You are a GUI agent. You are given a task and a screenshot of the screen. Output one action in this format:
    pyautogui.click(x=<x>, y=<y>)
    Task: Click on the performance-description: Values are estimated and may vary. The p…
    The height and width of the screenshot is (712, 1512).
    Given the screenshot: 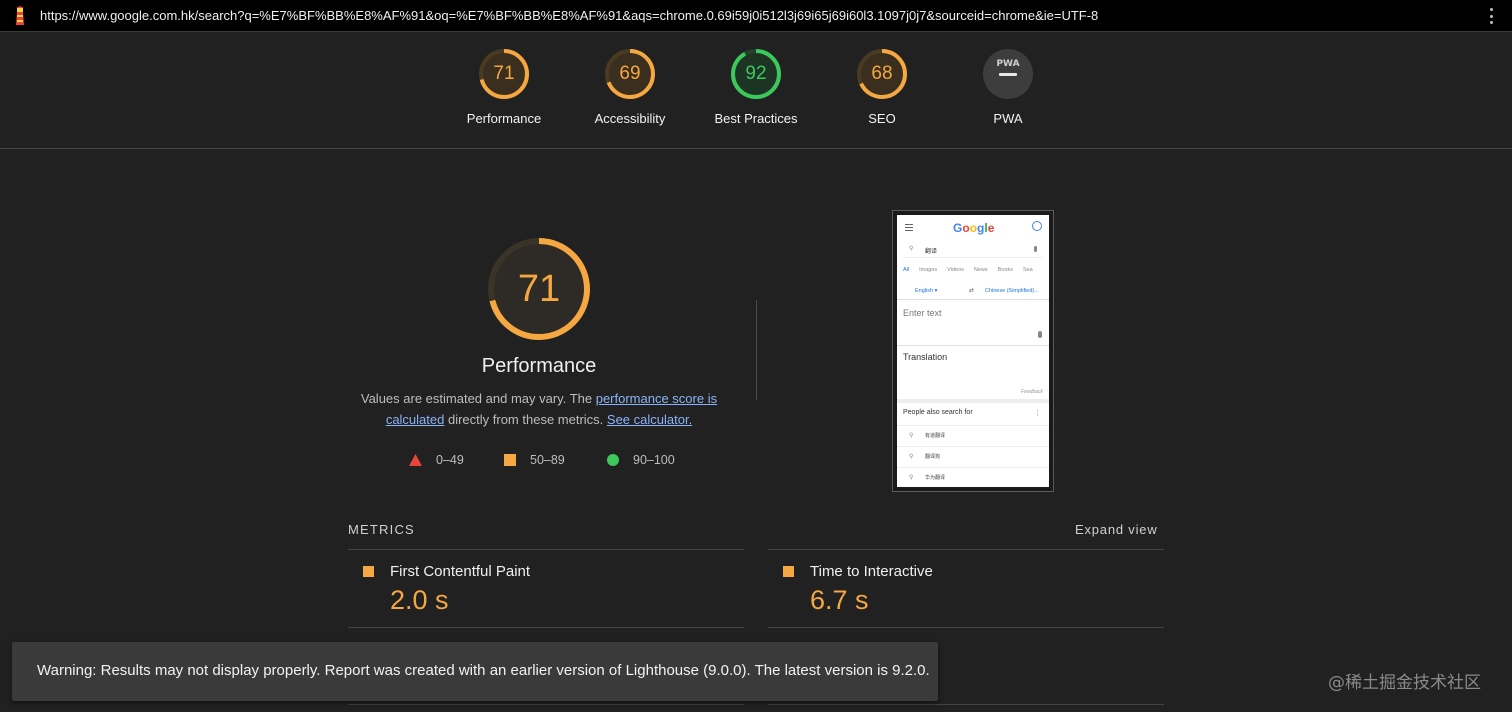 What is the action you would take?
    pyautogui.click(x=539, y=409)
    